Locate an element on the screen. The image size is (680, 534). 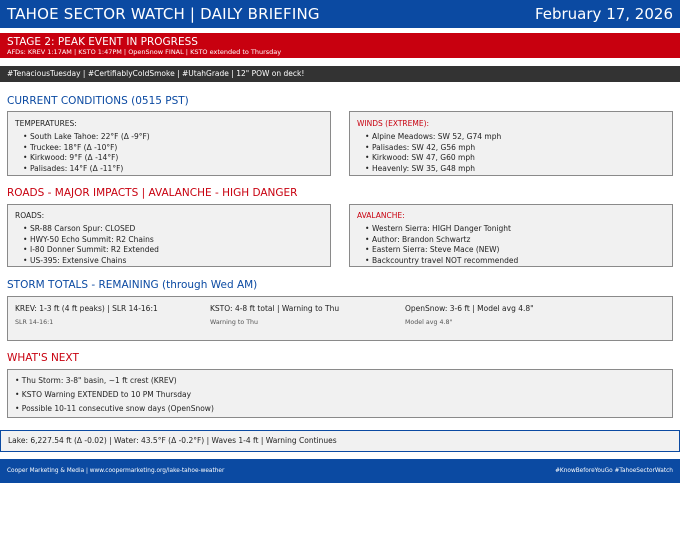
storm-sub: Warning to Thu is located at coordinates (234, 322).